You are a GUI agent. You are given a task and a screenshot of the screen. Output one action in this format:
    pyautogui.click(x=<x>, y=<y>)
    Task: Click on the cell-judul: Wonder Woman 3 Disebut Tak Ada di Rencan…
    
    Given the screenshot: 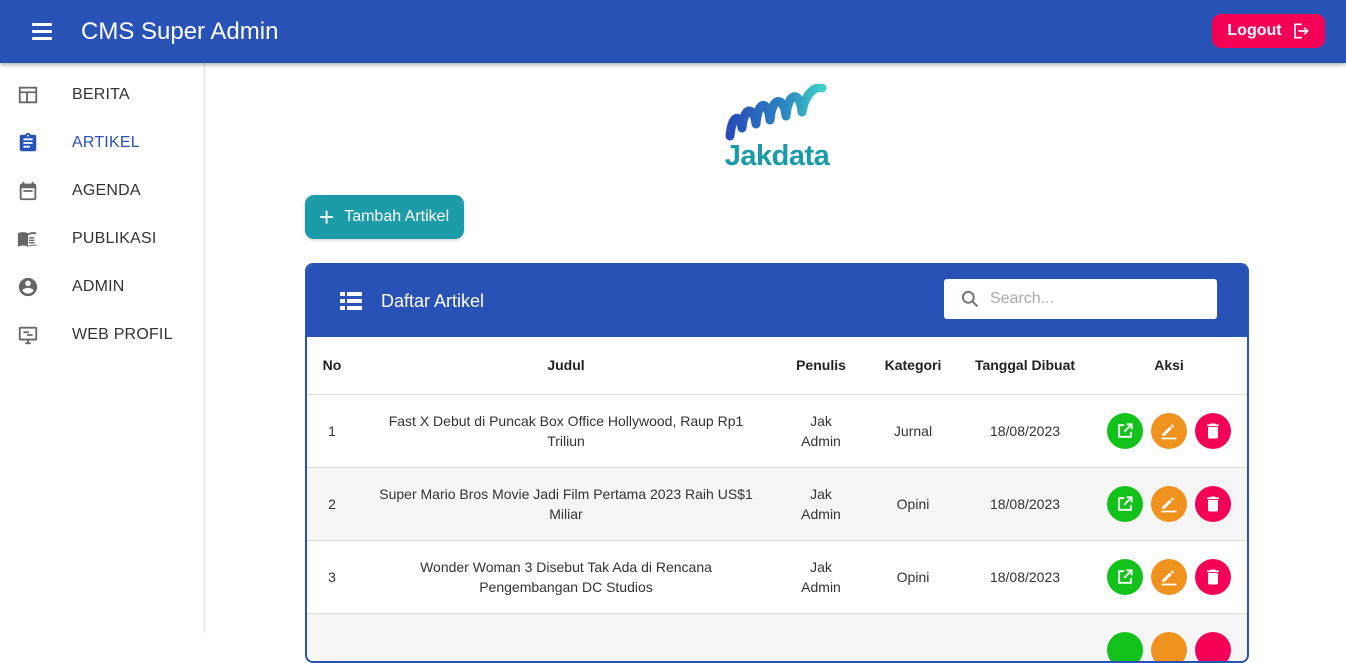 What is the action you would take?
    pyautogui.click(x=566, y=576)
    